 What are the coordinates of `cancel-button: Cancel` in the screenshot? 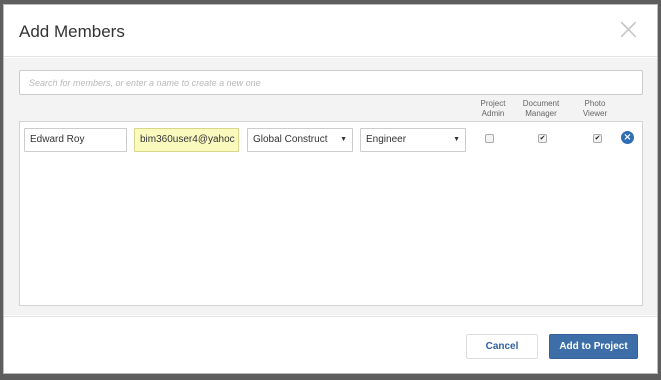 It's located at (502, 346).